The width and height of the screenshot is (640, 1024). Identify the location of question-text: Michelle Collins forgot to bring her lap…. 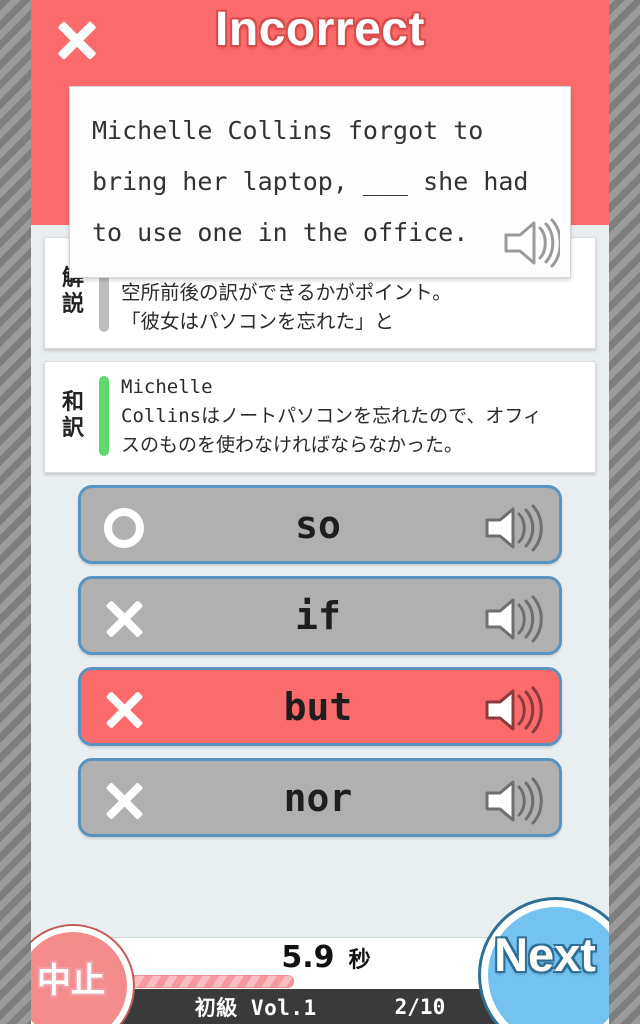
(310, 181).